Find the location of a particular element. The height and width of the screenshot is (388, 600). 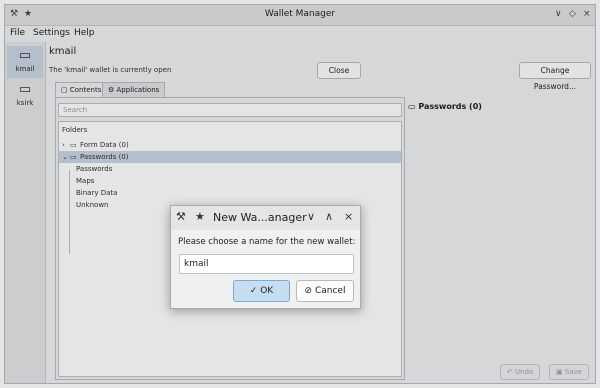

maximize-icon: ∧ is located at coordinates (329, 216).